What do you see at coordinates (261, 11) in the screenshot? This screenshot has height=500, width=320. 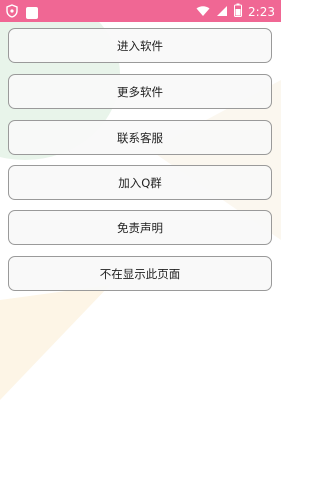 I see `status-time: 2:23` at bounding box center [261, 11].